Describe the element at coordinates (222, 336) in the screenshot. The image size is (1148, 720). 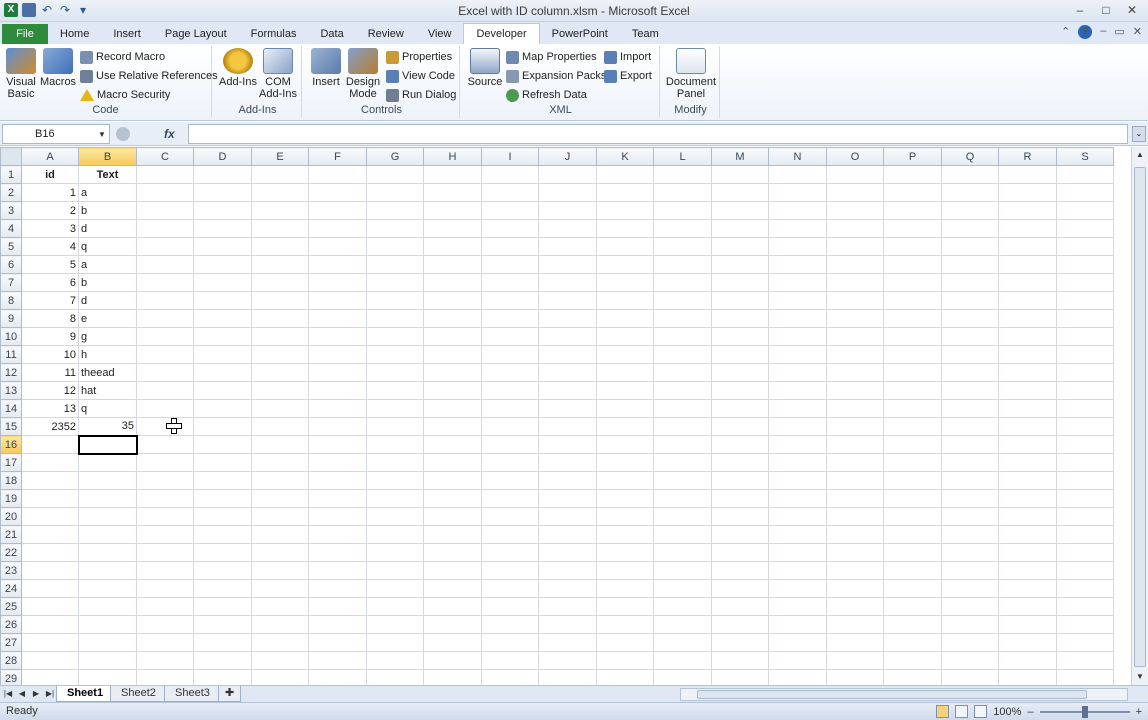
I see `cell-d10` at that location.